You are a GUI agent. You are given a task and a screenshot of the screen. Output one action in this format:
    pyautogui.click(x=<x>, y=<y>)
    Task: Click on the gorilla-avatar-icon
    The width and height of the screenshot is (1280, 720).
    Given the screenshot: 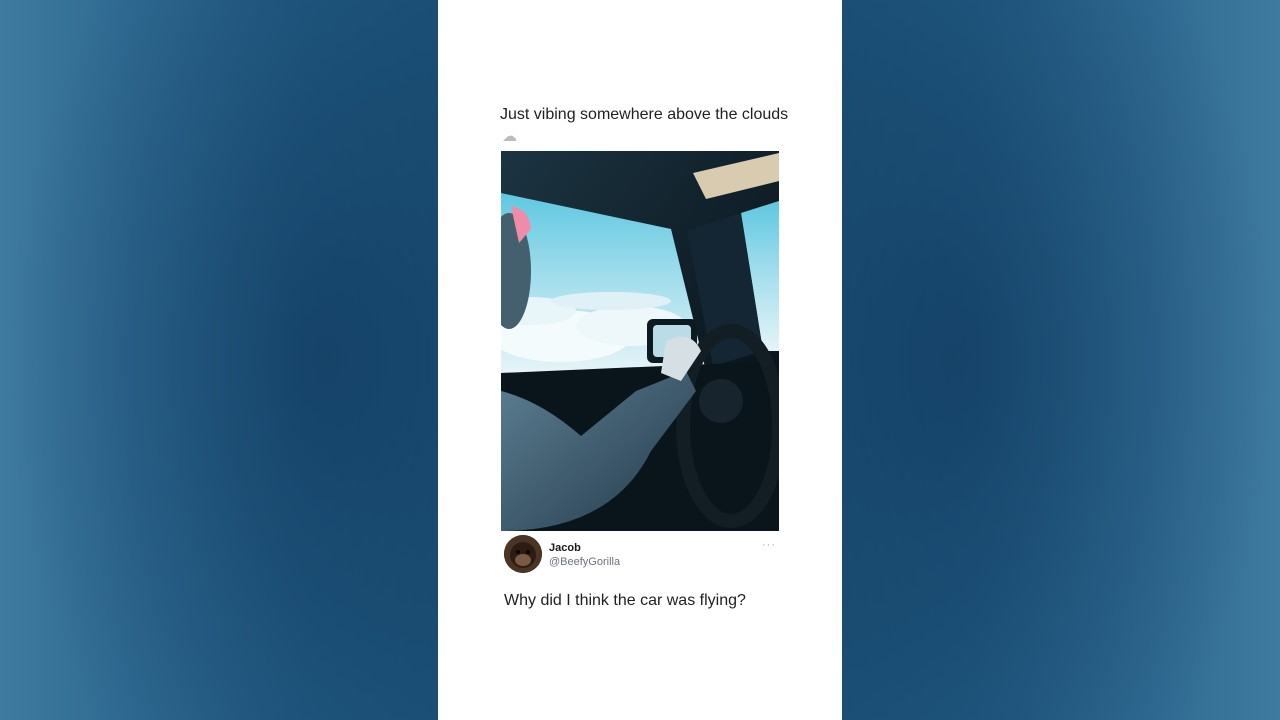 What is the action you would take?
    pyautogui.click(x=523, y=554)
    